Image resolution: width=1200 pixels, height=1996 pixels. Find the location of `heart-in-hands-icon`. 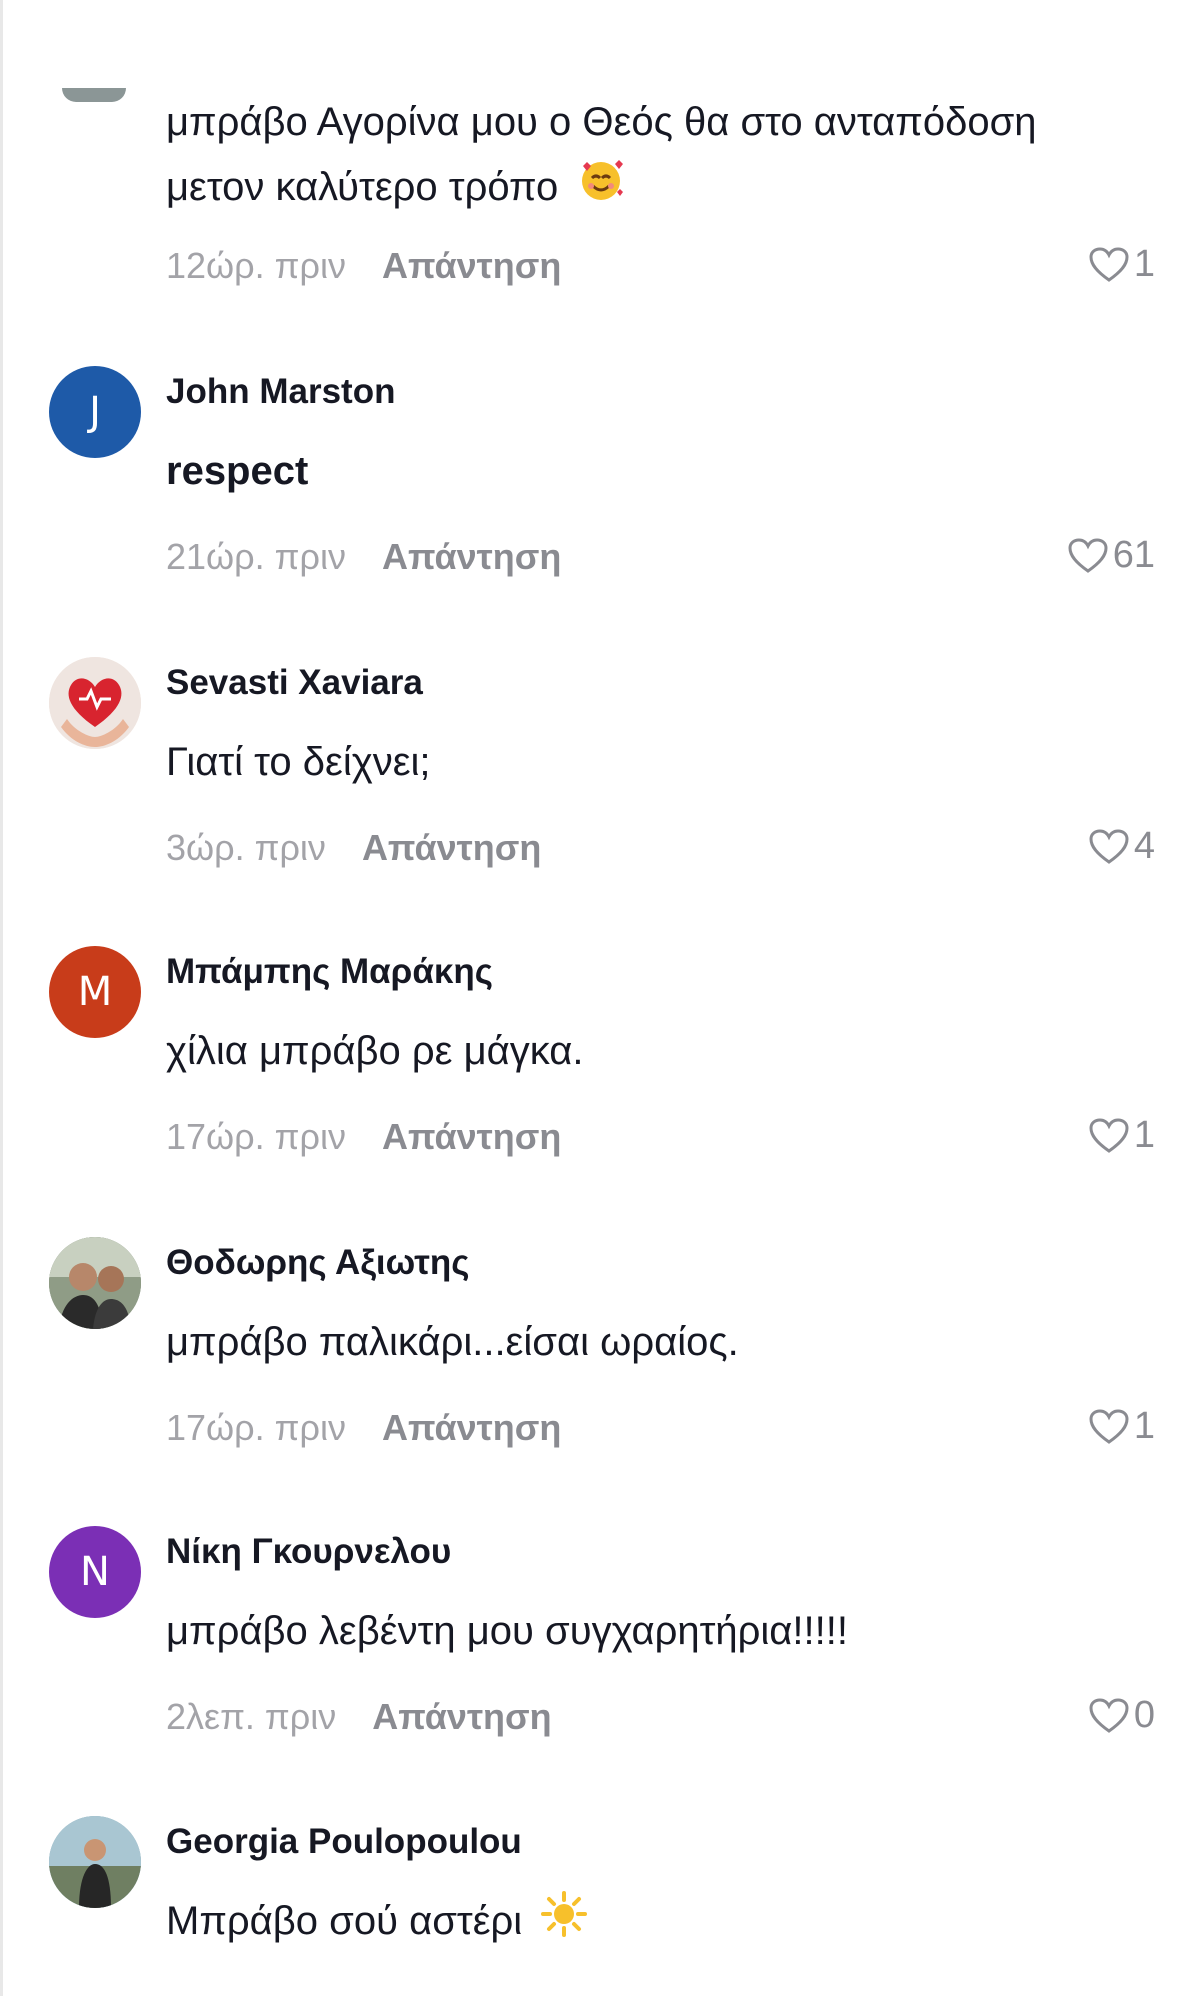

heart-in-hands-icon is located at coordinates (95, 703).